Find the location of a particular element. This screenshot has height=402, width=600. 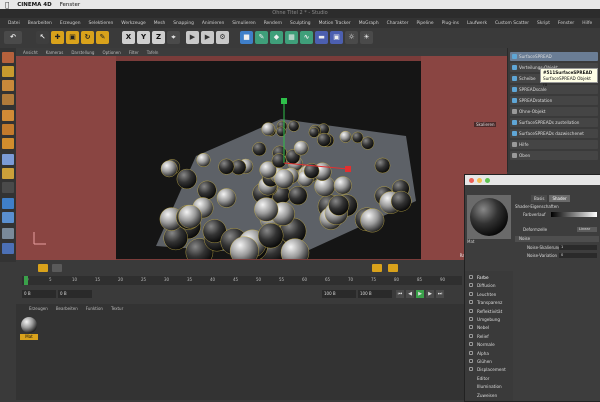

render-settings-icon: ⚙ is located at coordinates (222, 37).